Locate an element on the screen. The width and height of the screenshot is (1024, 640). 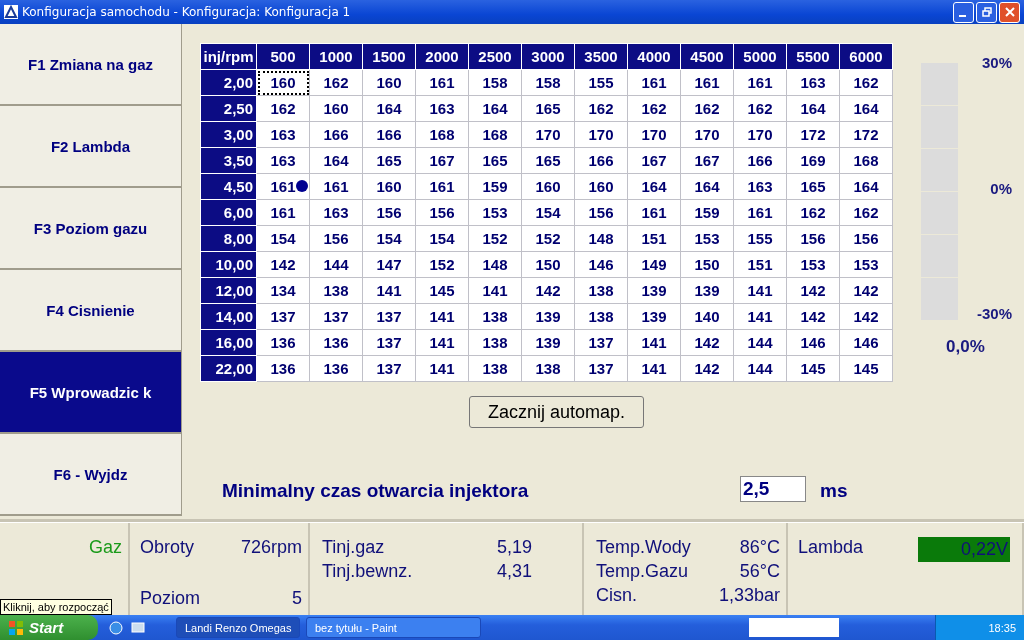
table-cell: 149 is located at coordinates (654, 264).